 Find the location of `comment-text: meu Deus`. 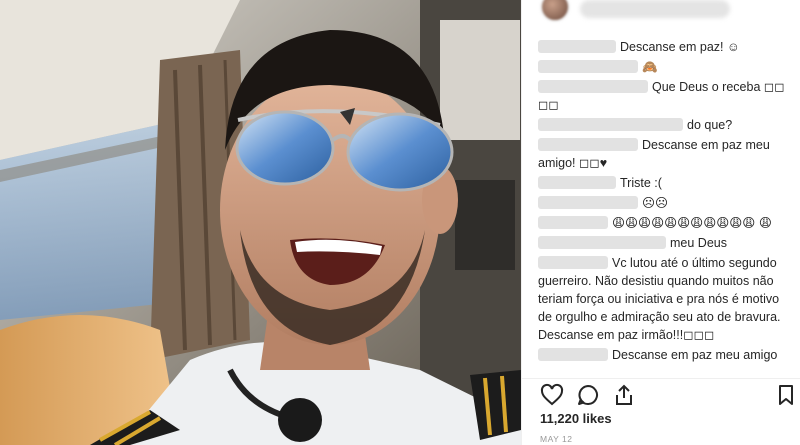

comment-text: meu Deus is located at coordinates (698, 243).